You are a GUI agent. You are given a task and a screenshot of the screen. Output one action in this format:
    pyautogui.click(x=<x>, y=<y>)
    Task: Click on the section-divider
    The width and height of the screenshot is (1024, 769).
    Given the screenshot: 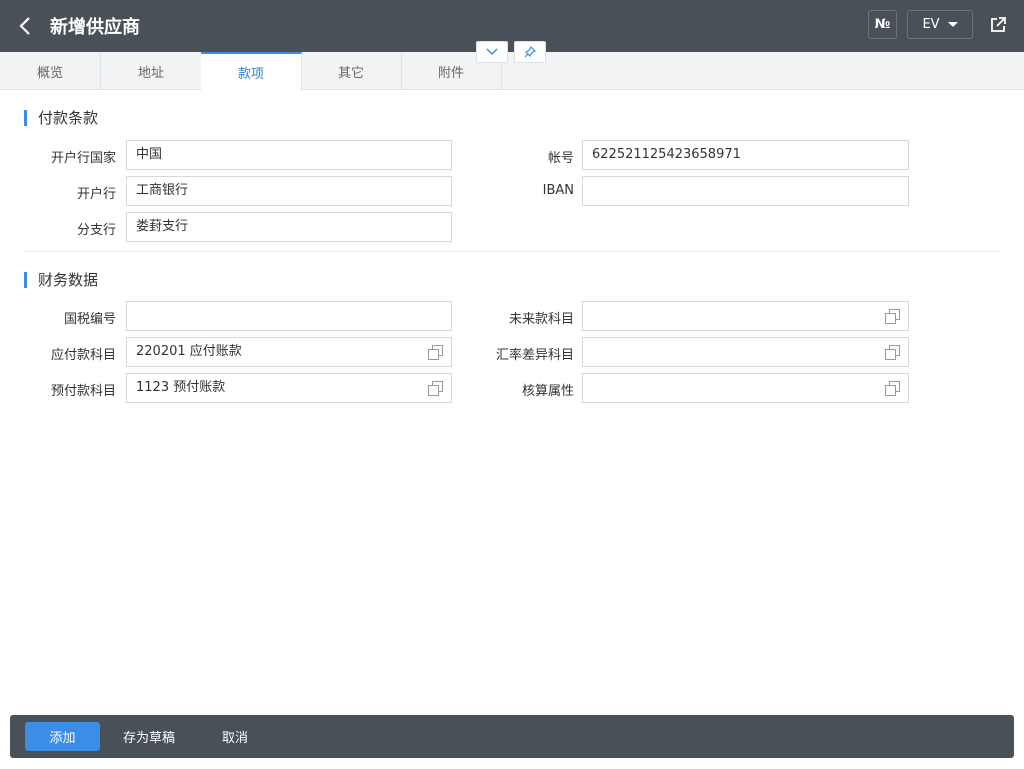 What is the action you would take?
    pyautogui.click(x=512, y=251)
    